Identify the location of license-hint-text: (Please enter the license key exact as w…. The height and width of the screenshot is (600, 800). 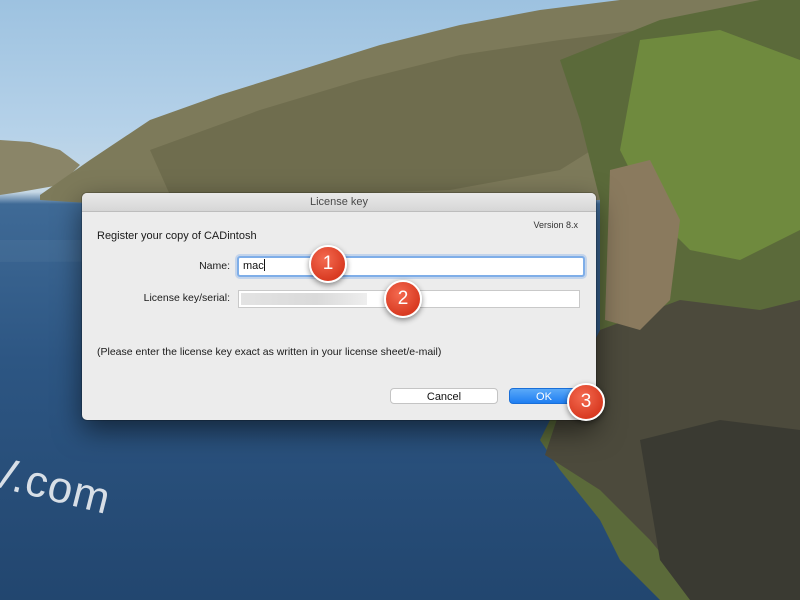
(269, 352).